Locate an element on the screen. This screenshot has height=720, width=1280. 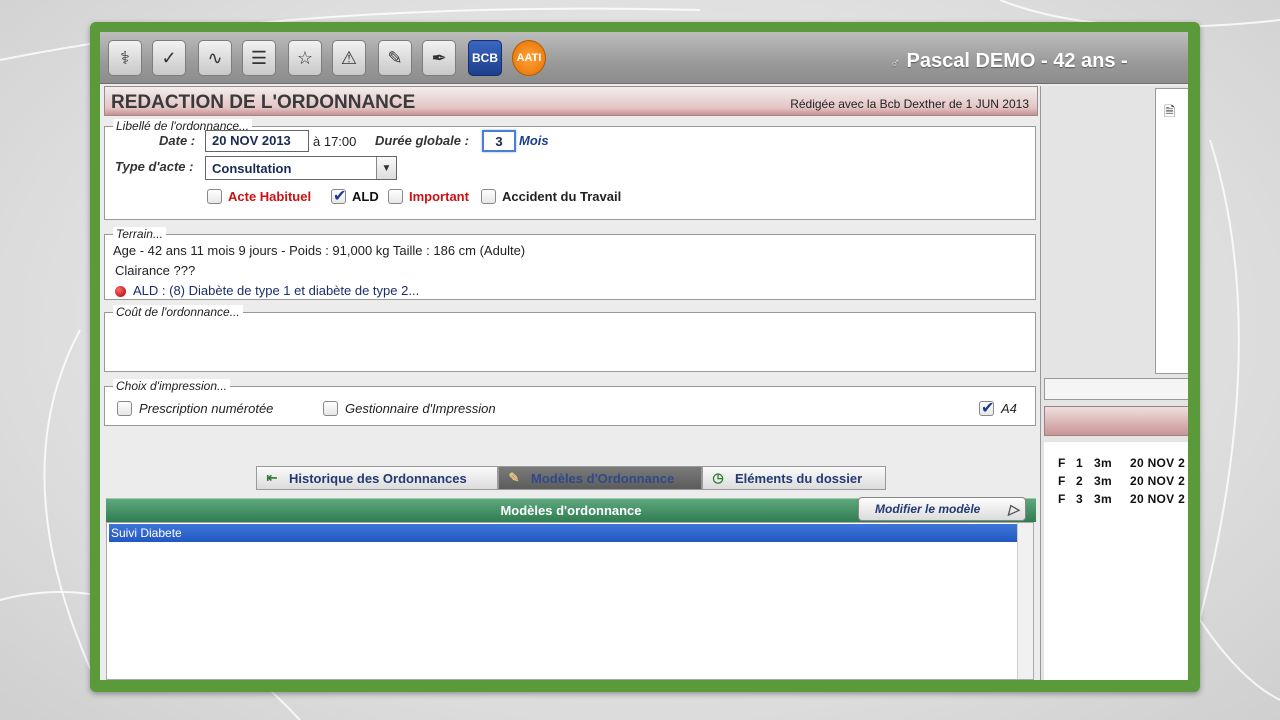
prescription-check-icon: ✓ is located at coordinates (169, 58).